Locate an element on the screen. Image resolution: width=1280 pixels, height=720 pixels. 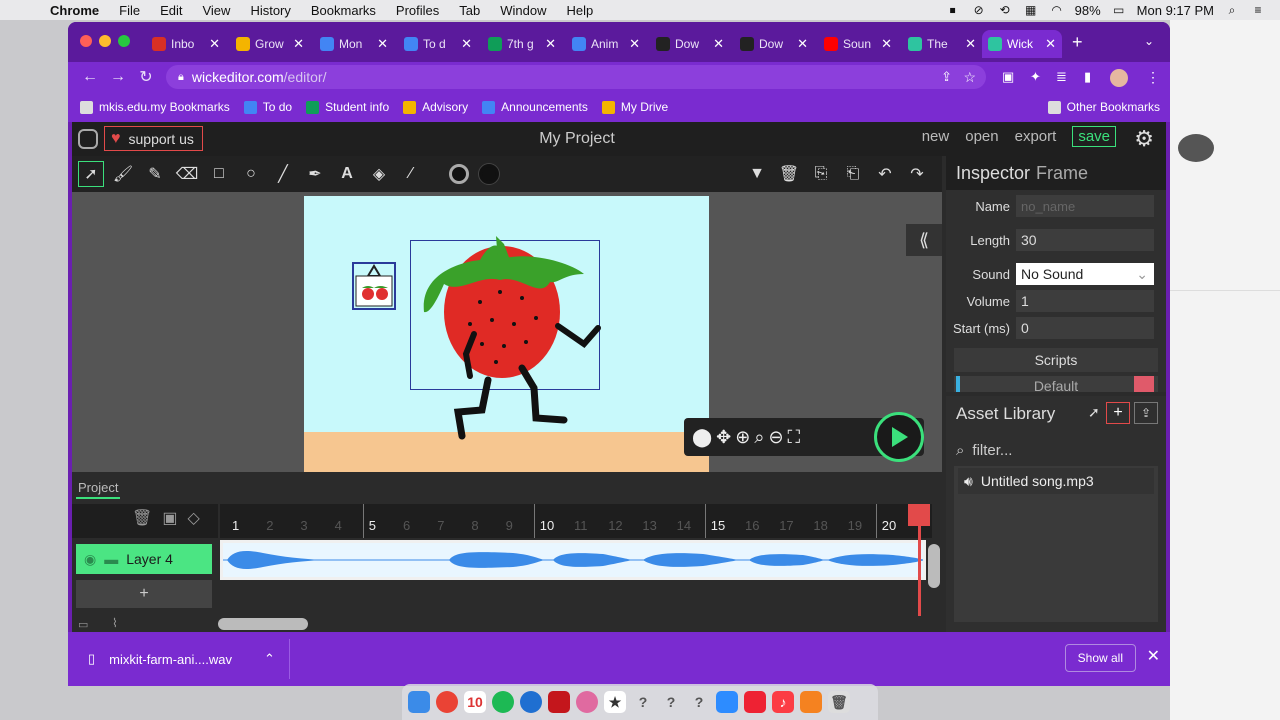
export-asset-icon: ⇪ is located at coordinates (1146, 413).